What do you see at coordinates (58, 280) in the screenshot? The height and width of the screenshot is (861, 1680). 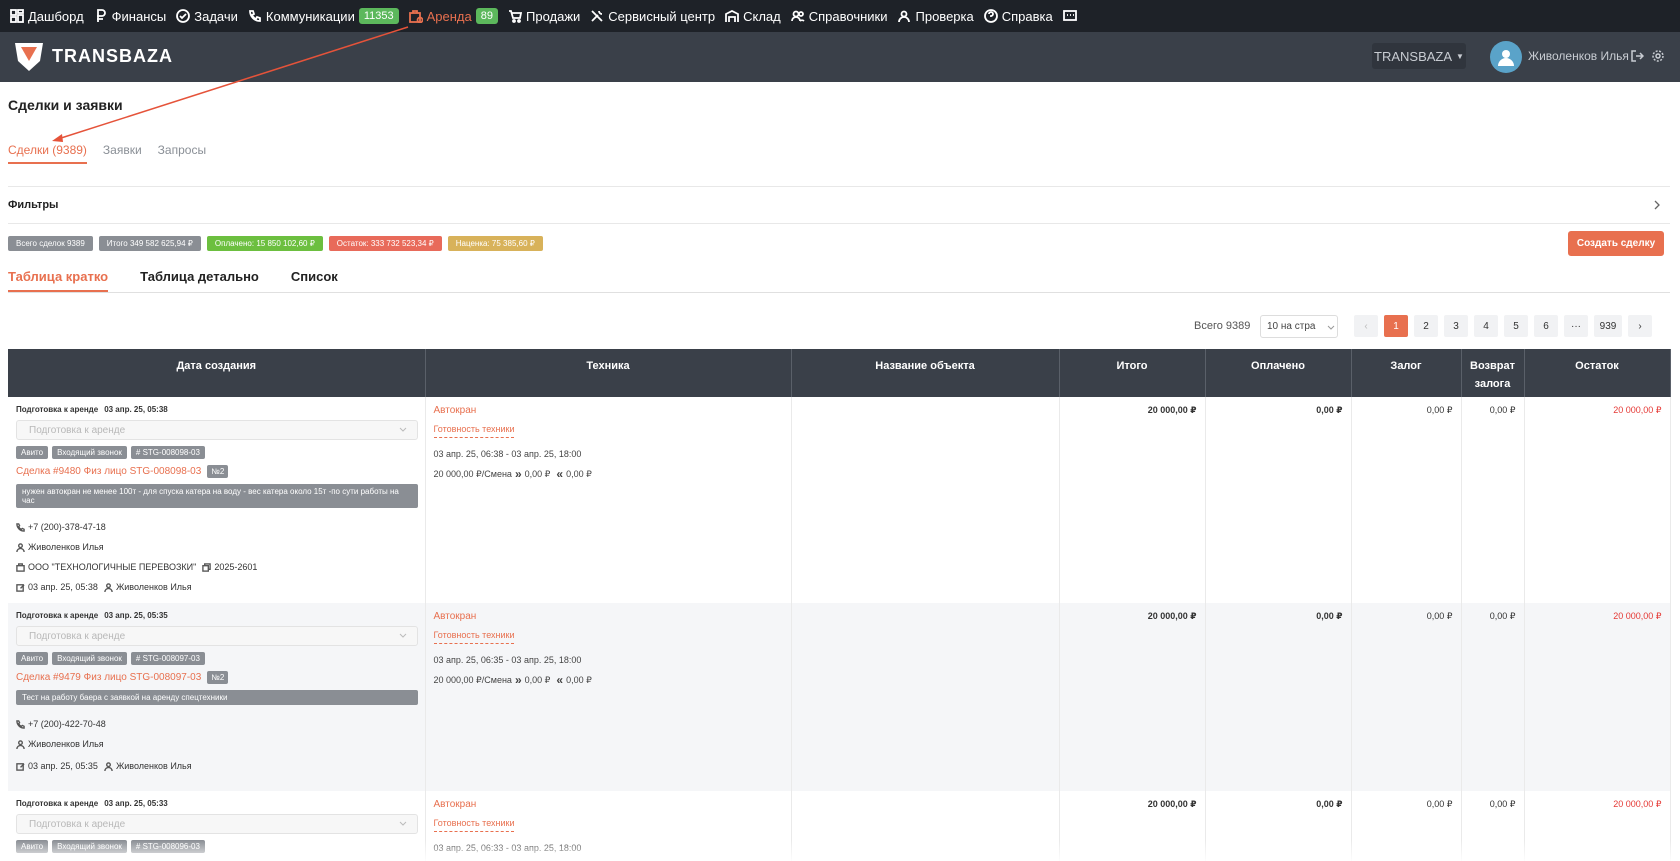 I see `tab-table-brief: Таблица кратко` at bounding box center [58, 280].